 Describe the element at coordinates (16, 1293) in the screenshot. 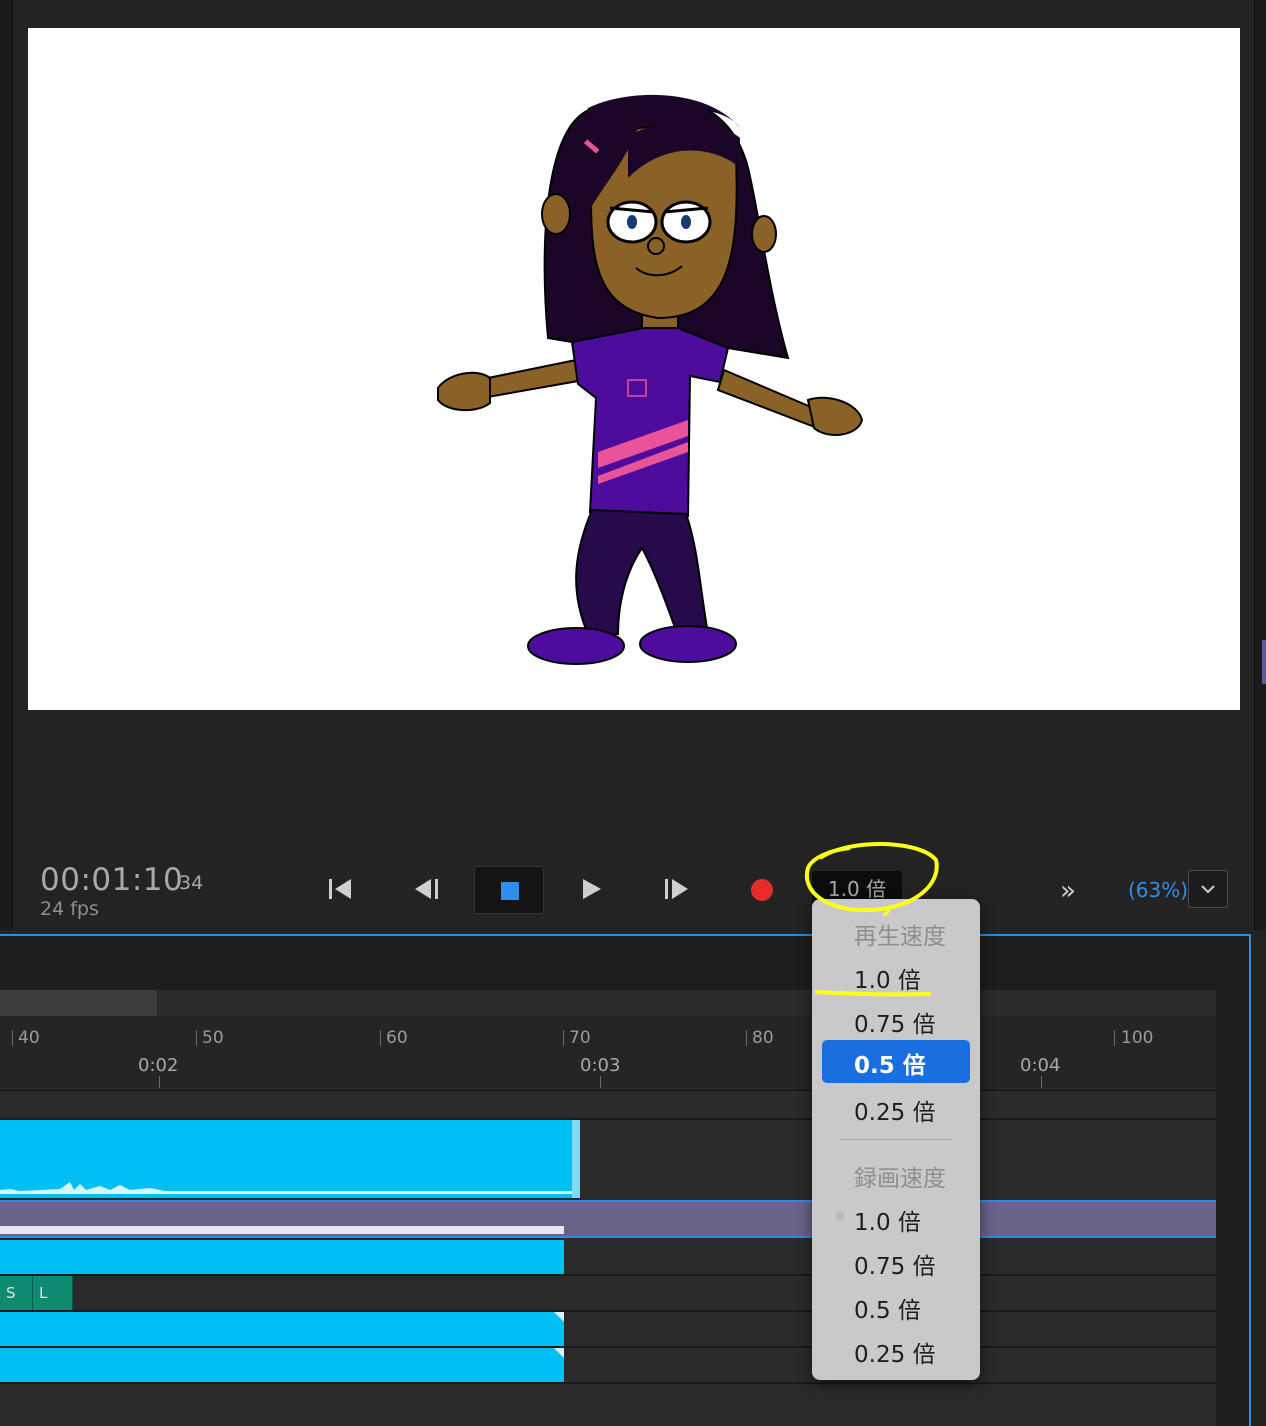

I see `behavior-tag-s: S` at that location.